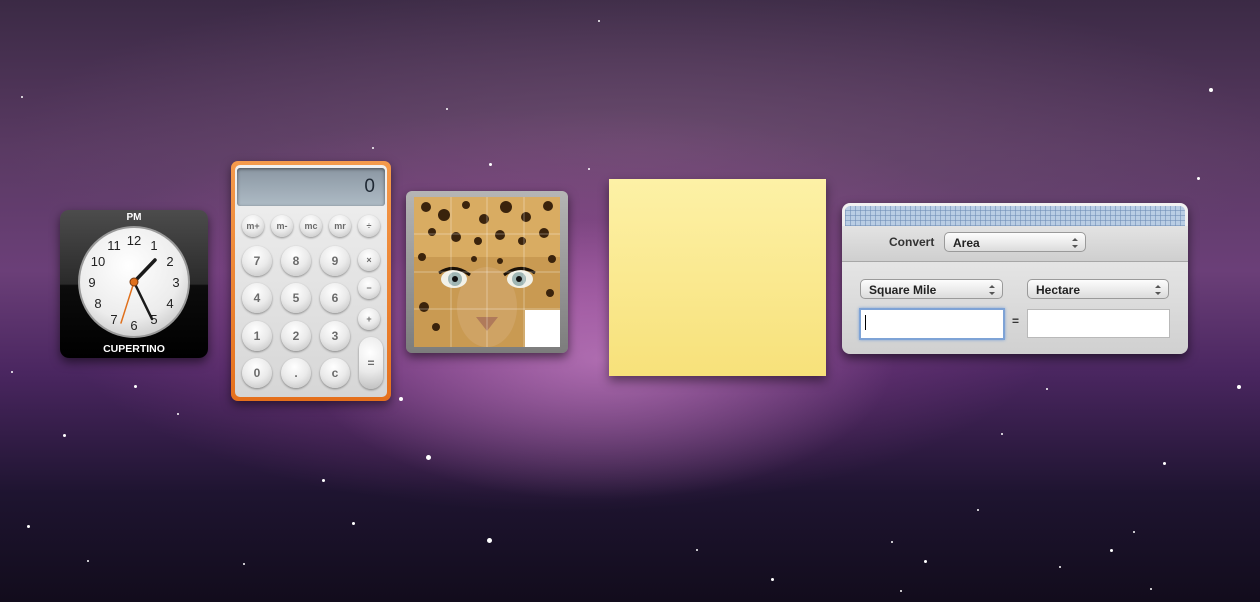 This screenshot has height=602, width=1260. I want to click on clock-numeral: 12, so click(134, 240).